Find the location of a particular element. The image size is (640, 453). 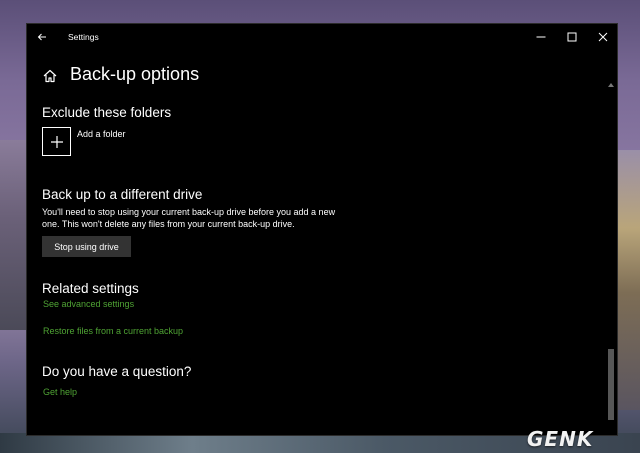

plus-icon is located at coordinates (56, 141).